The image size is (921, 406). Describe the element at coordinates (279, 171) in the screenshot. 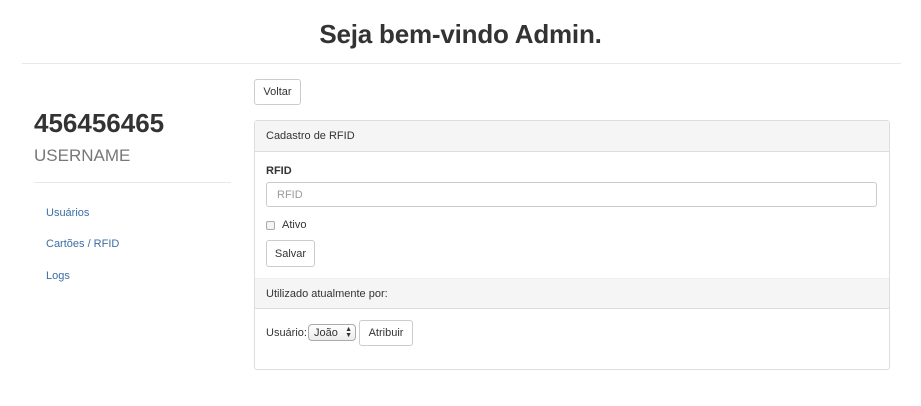

I see `rfid-label: RFID` at that location.